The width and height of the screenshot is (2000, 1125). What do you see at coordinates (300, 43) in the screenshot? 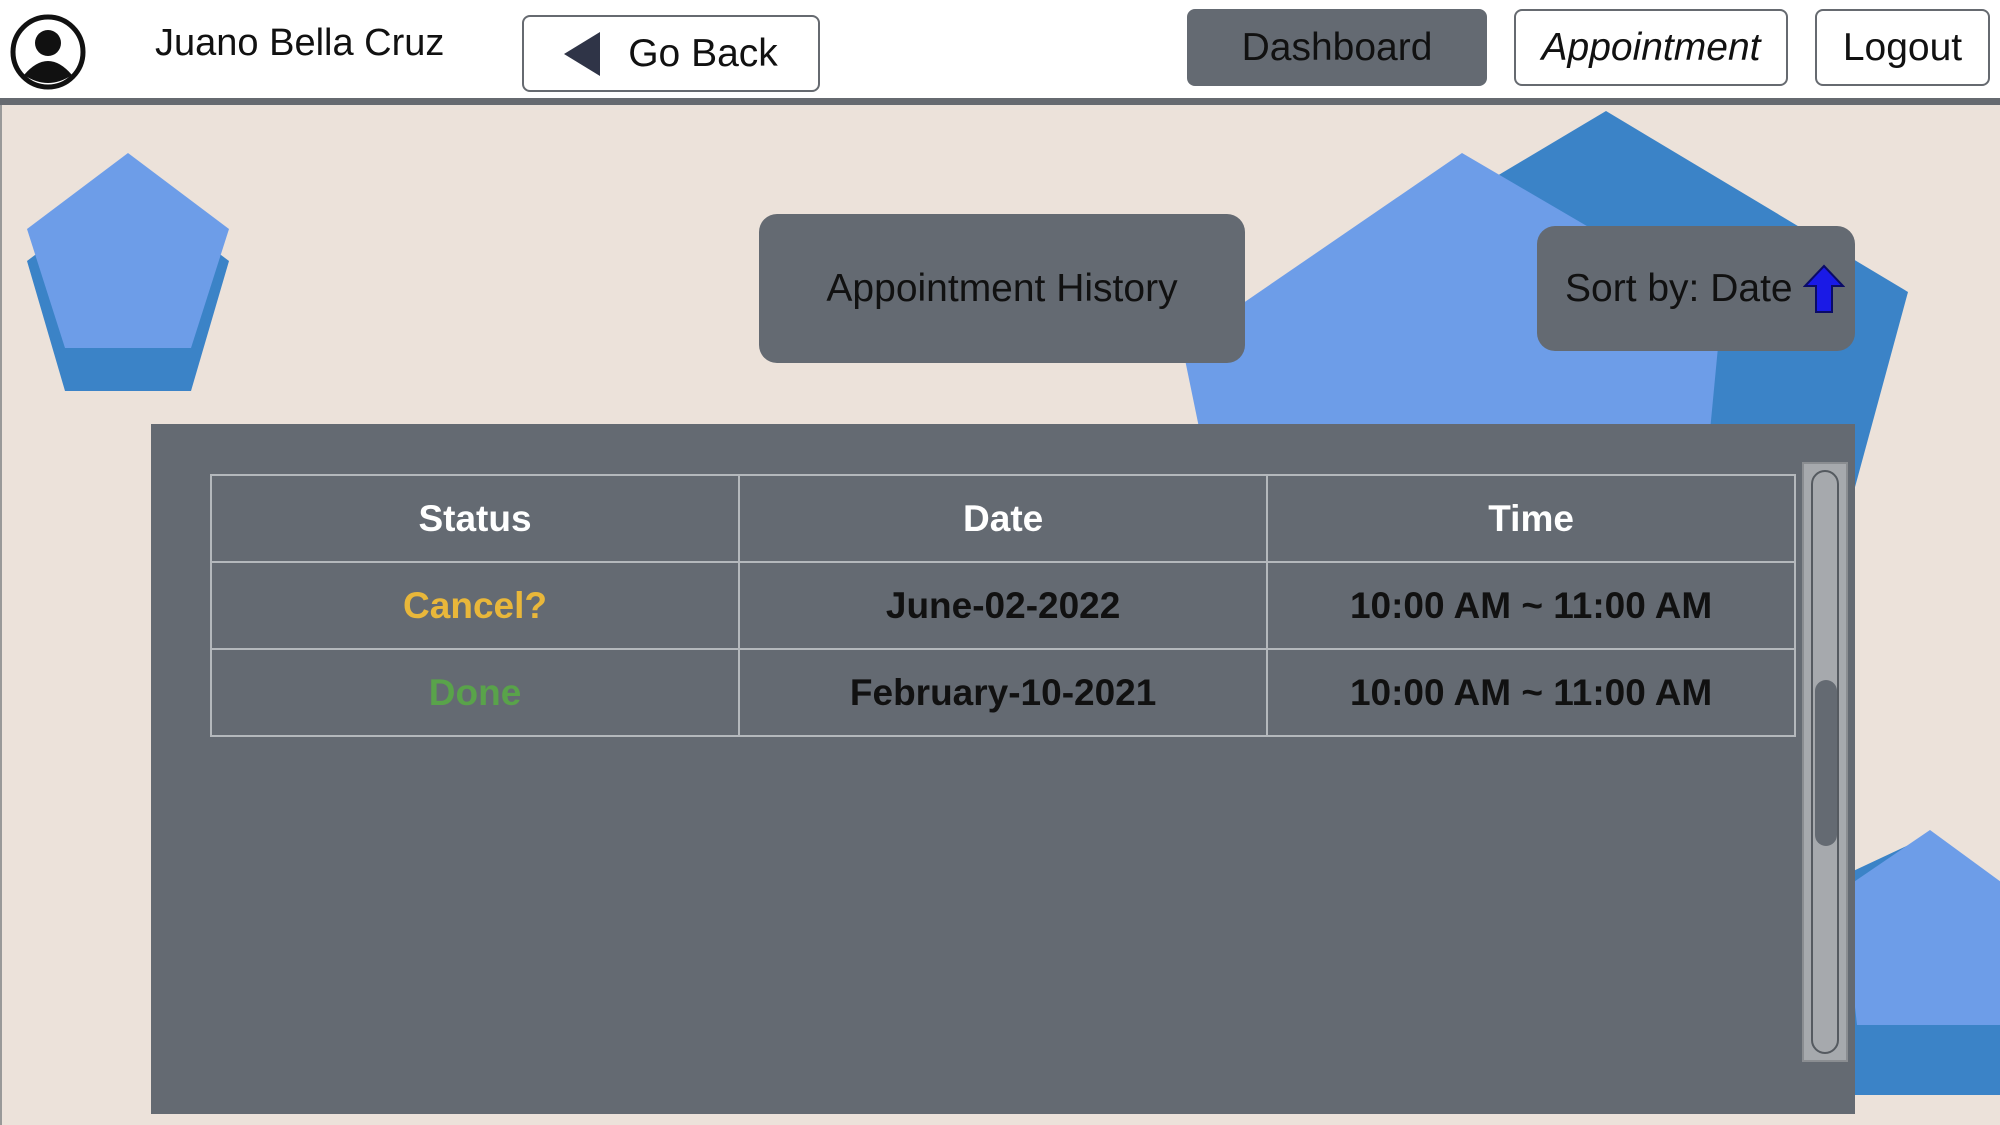
I see `user-name: Juano Bella Cruz` at bounding box center [300, 43].